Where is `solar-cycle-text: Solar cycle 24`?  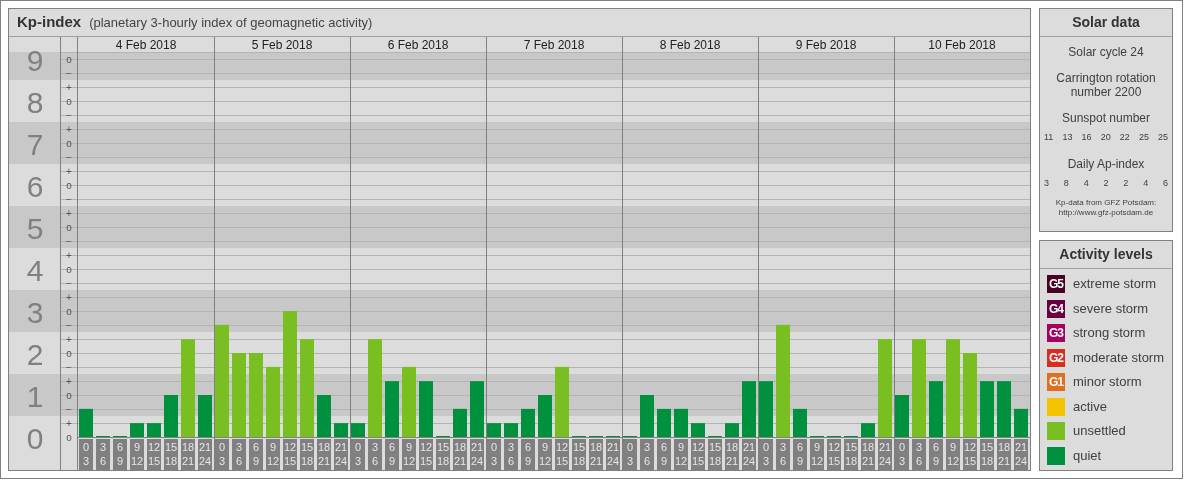 solar-cycle-text: Solar cycle 24 is located at coordinates (1106, 52).